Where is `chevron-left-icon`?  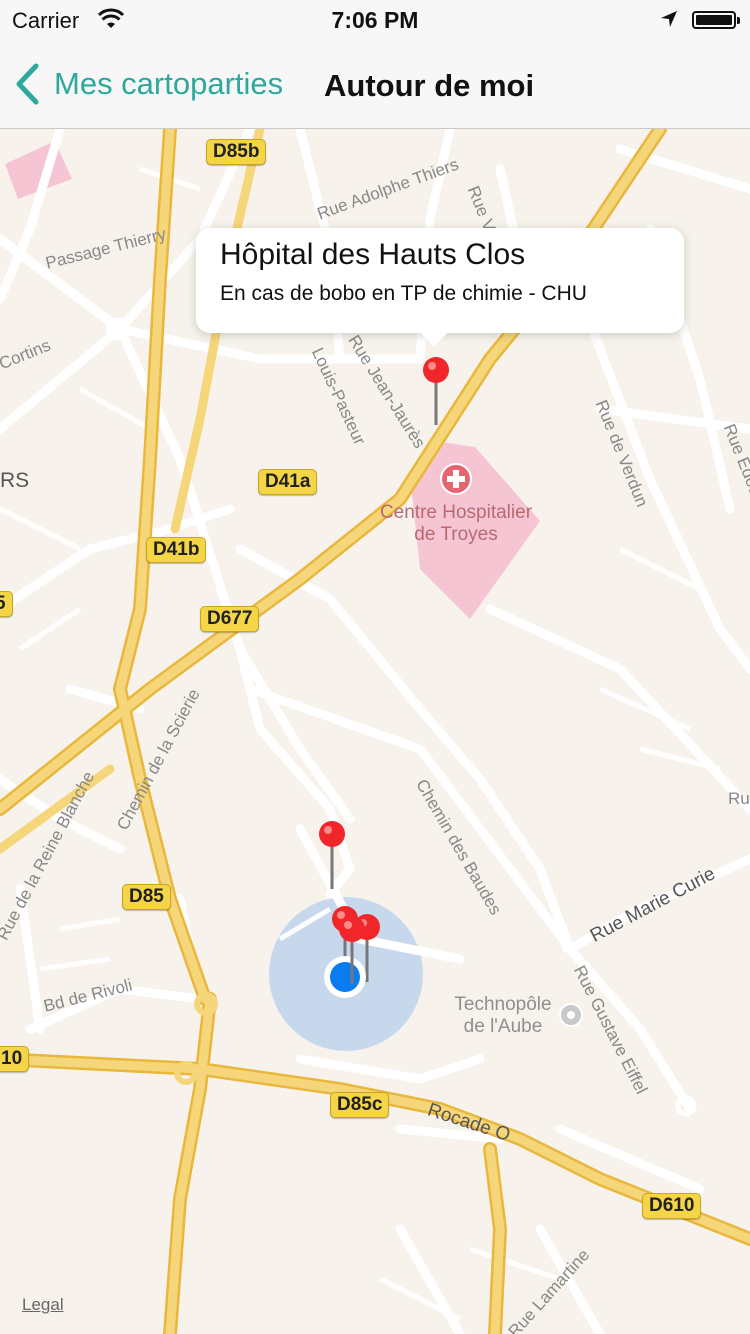
chevron-left-icon is located at coordinates (27, 84).